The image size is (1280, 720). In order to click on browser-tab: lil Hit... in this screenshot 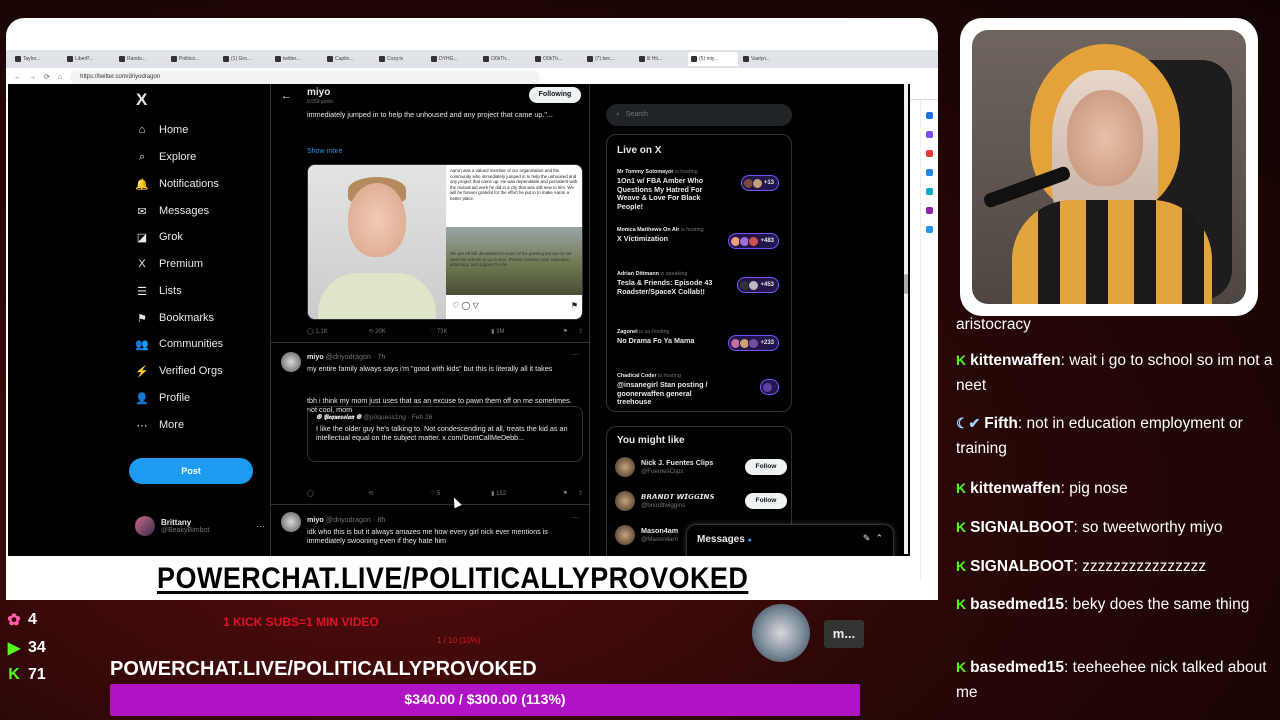, I will do `click(661, 59)`.